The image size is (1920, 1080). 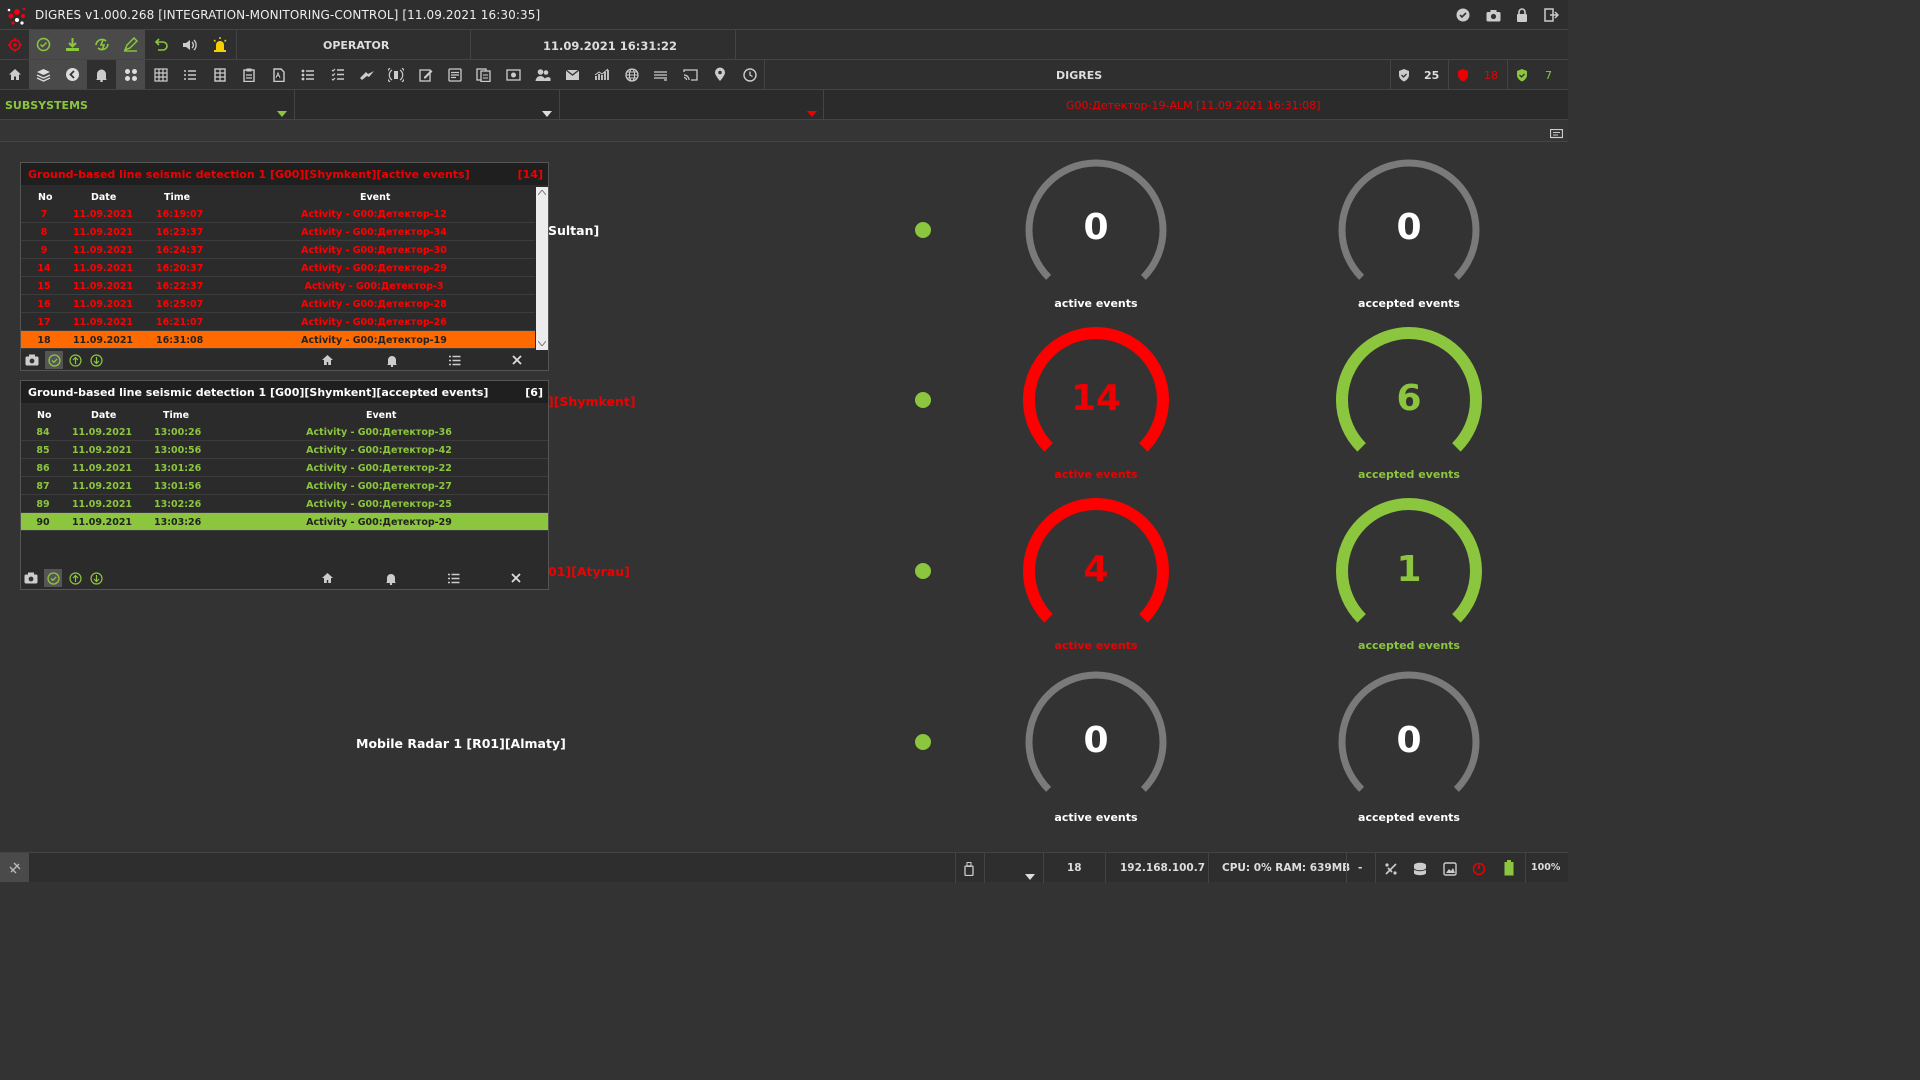 I want to click on alarm-dropdown, so click(x=691, y=105).